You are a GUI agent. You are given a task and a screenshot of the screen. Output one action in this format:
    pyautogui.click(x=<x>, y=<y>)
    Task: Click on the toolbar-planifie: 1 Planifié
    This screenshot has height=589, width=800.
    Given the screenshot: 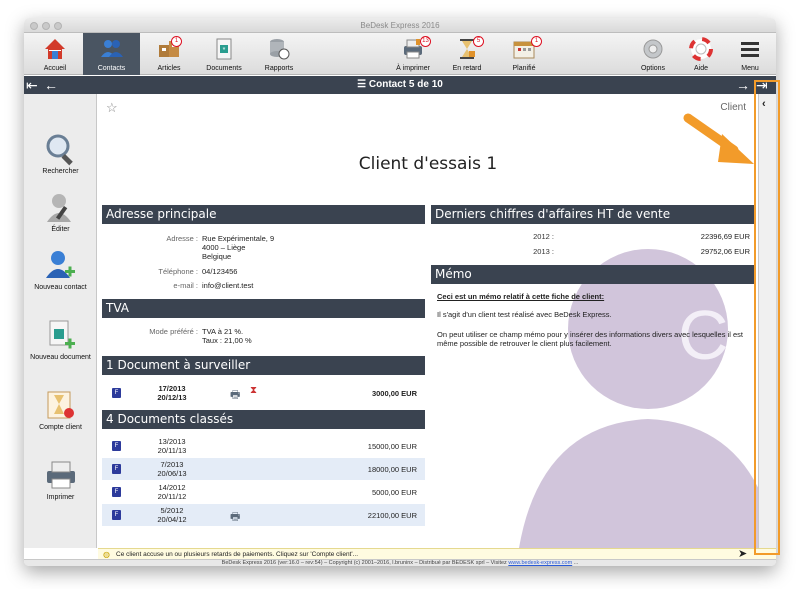 What is the action you would take?
    pyautogui.click(x=524, y=54)
    